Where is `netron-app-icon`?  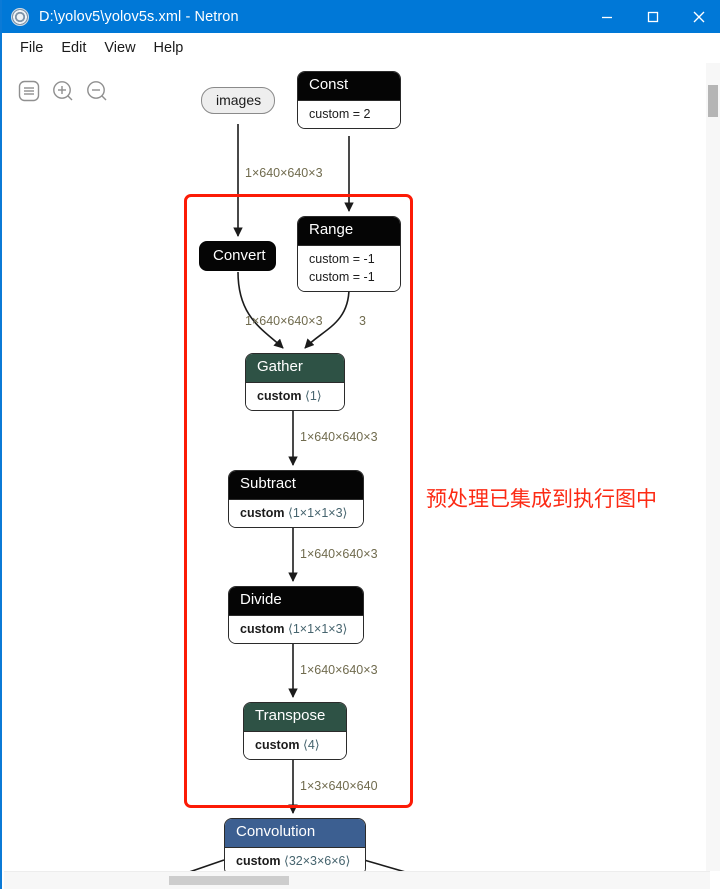
netron-app-icon is located at coordinates (20, 16).